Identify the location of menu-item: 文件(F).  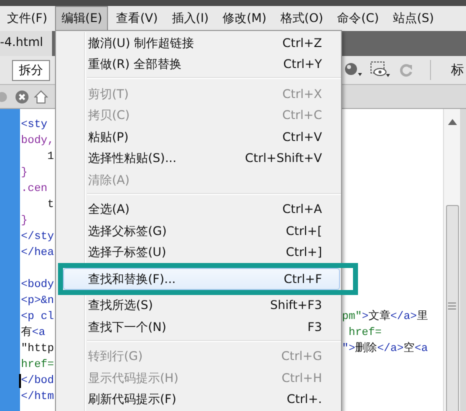
(27, 18).